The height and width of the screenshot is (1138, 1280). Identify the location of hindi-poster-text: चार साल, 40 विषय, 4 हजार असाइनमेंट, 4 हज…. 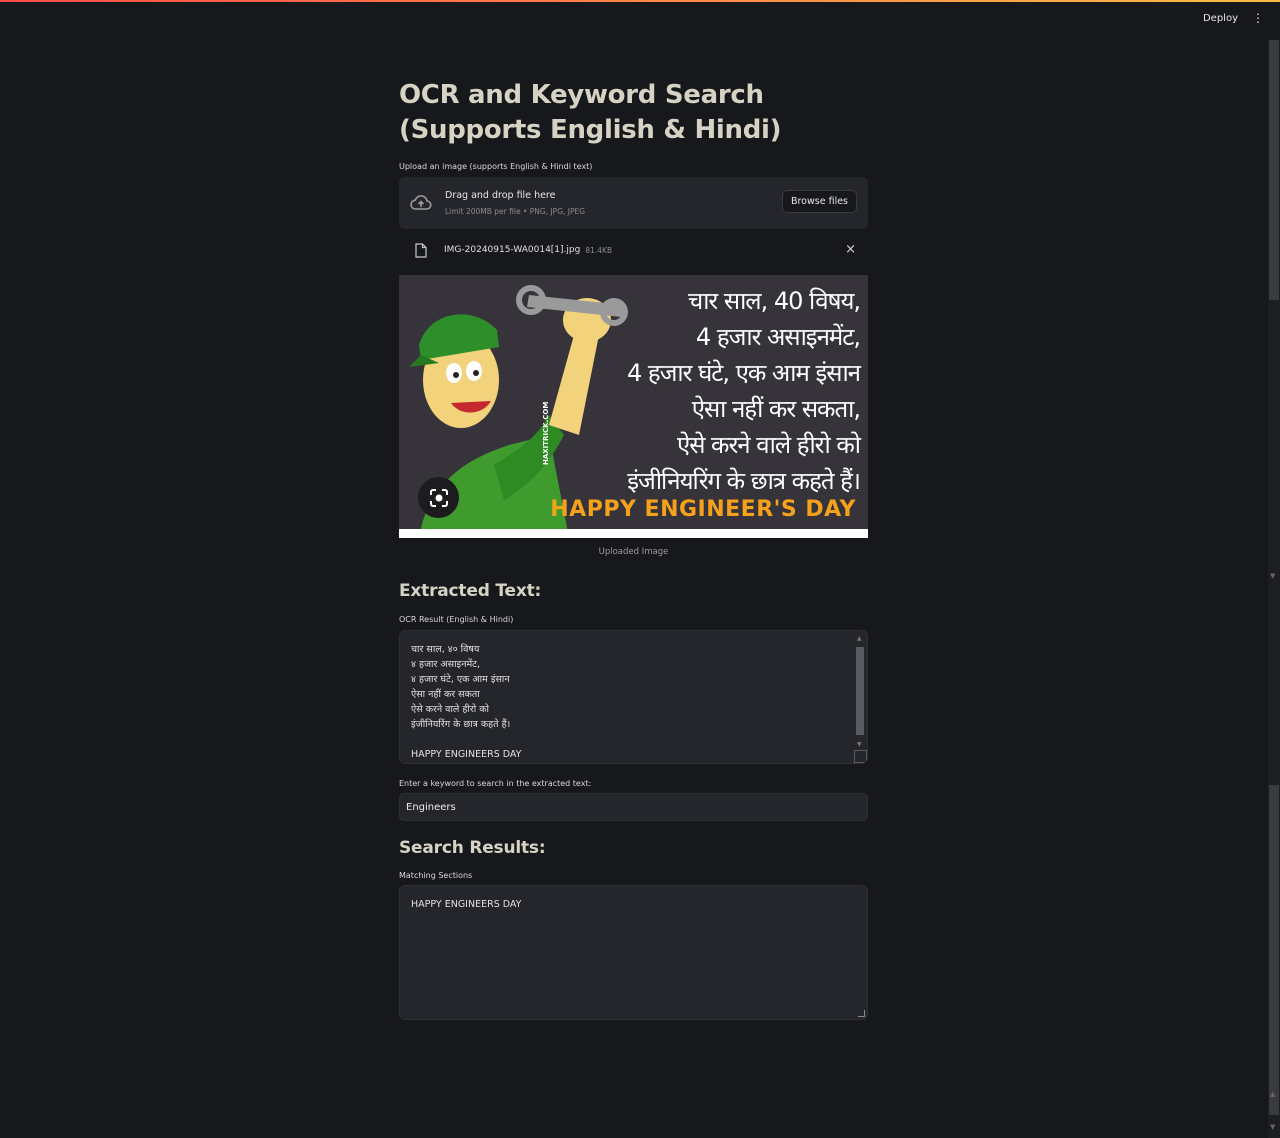
(743, 391).